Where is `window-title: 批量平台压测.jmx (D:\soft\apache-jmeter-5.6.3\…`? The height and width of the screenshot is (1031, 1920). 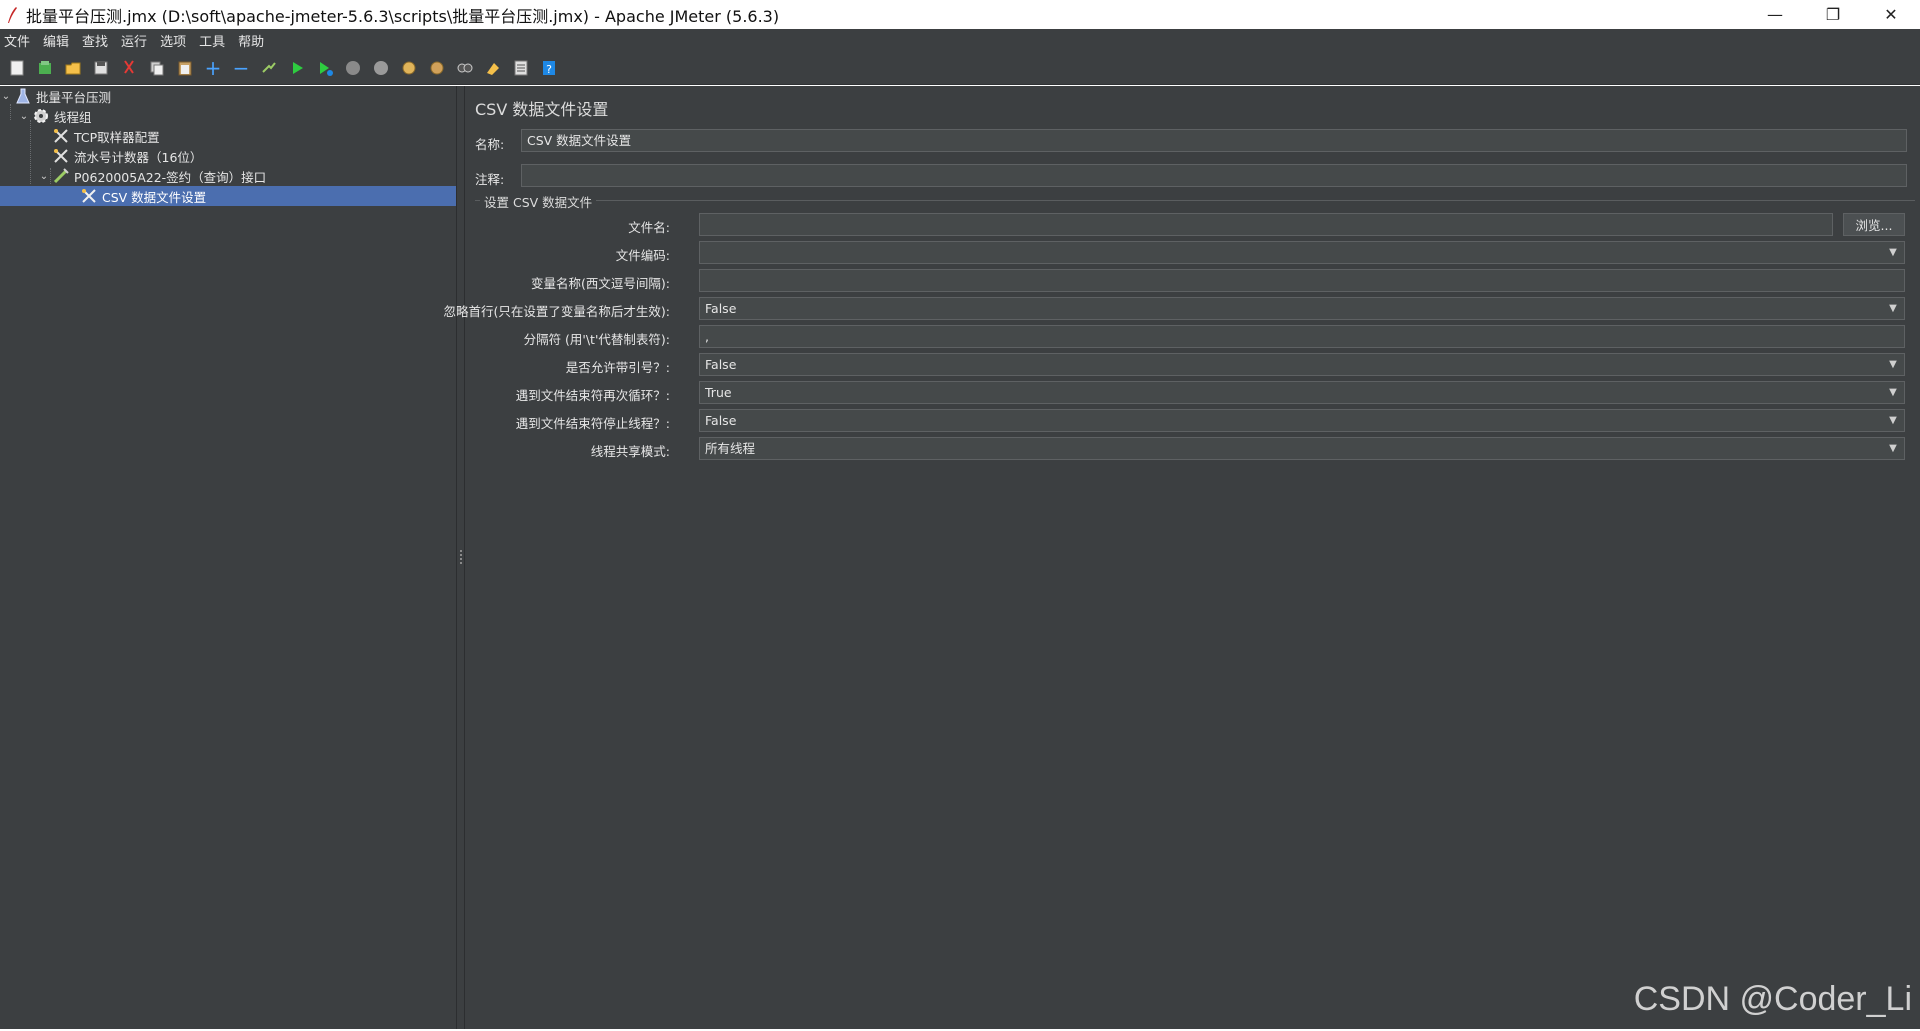 window-title: 批量平台压测.jmx (D:\soft\apache-jmeter-5.6.3\… is located at coordinates (403, 16).